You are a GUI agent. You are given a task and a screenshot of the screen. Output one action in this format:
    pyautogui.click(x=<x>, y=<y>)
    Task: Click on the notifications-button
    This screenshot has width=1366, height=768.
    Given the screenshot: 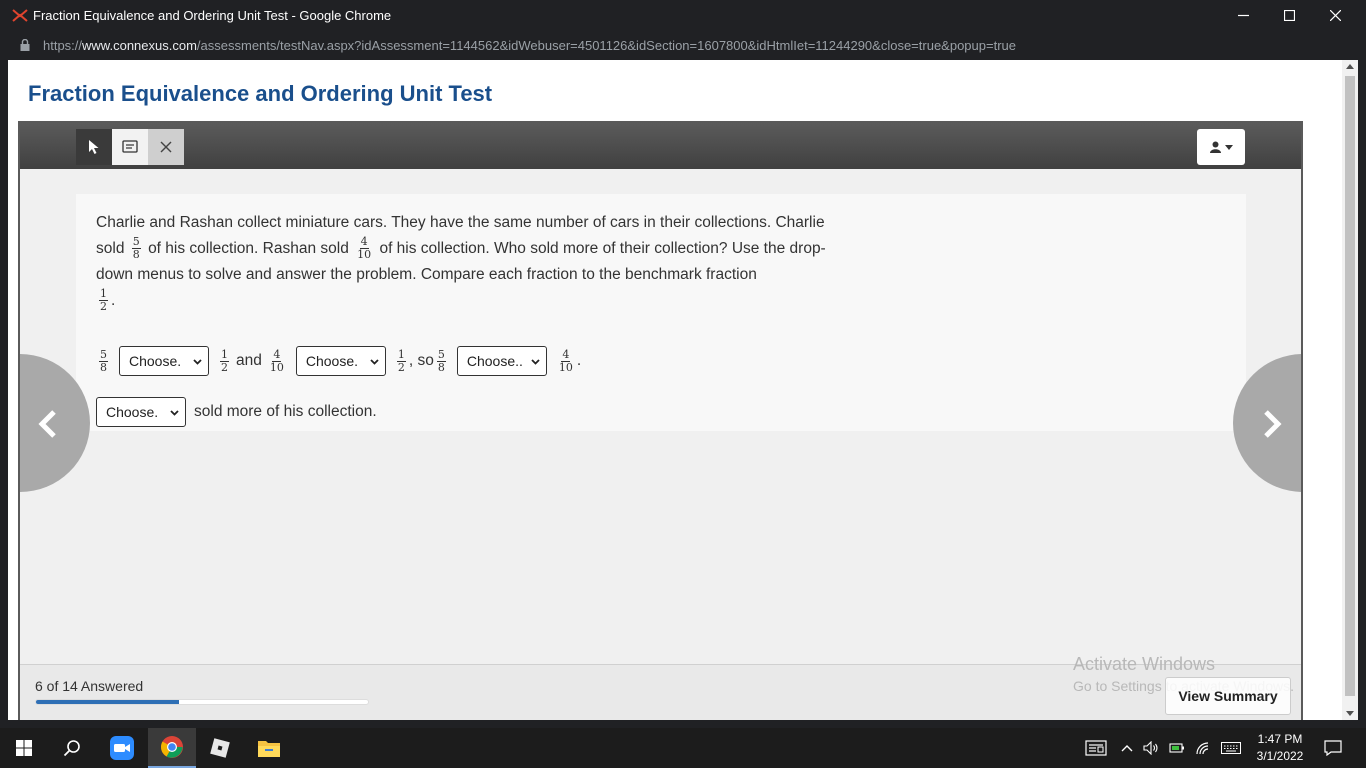 What is the action you would take?
    pyautogui.click(x=1333, y=748)
    